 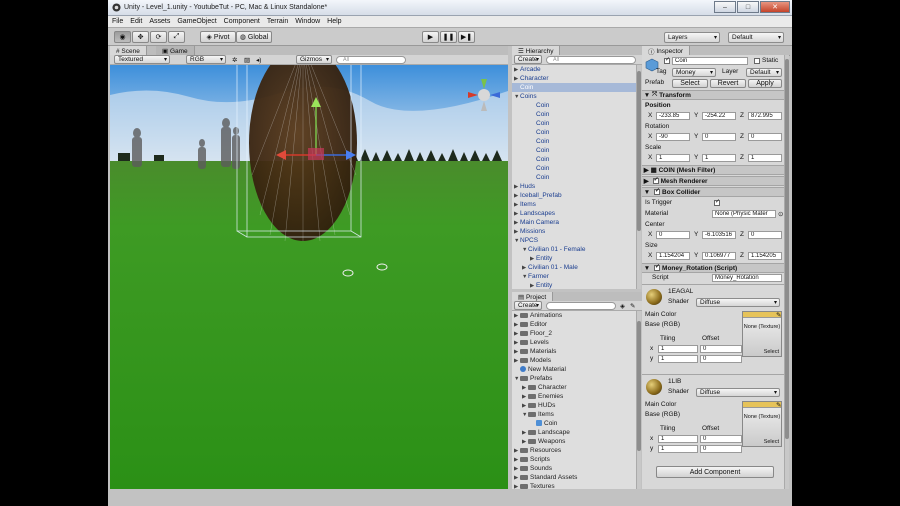 What do you see at coordinates (574, 405) in the screenshot?
I see `project-item: ▶ HUDs` at bounding box center [574, 405].